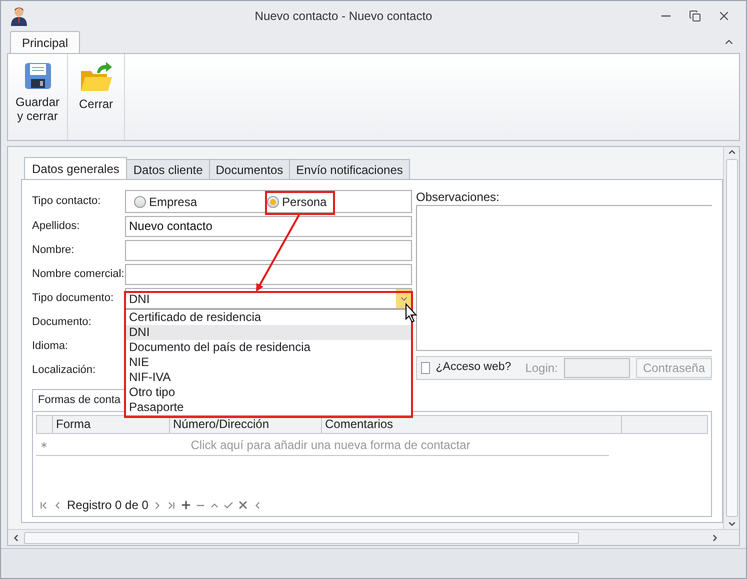  Describe the element at coordinates (731, 152) in the screenshot. I see `scroll-up-icon` at that location.